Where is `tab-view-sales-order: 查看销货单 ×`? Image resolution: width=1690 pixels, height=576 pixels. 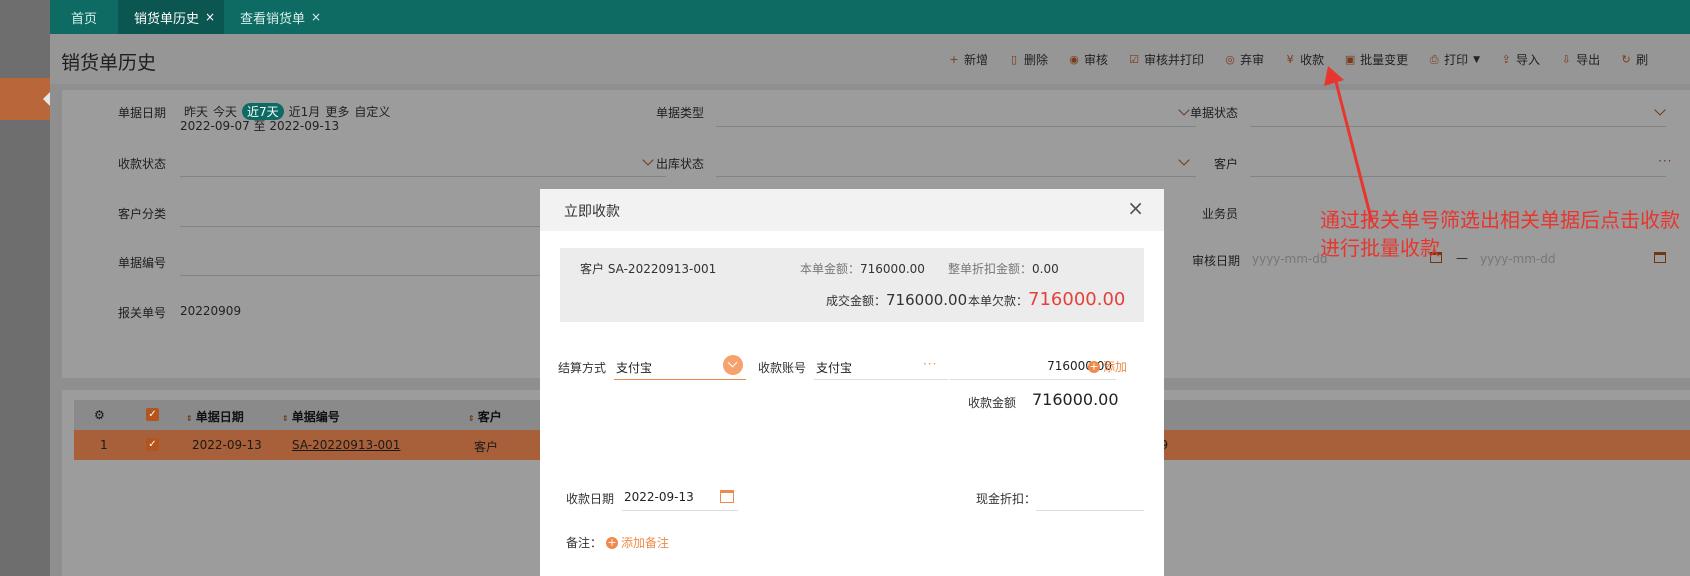 tab-view-sales-order: 查看销货单 × is located at coordinates (280, 17).